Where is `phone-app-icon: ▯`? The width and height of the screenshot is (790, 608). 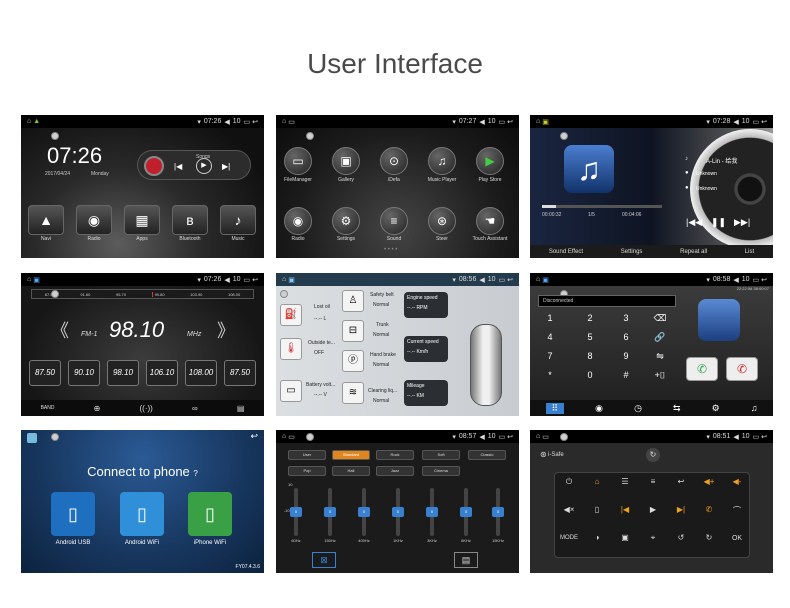
phone-app-icon: ▯ is located at coordinates (597, 509).